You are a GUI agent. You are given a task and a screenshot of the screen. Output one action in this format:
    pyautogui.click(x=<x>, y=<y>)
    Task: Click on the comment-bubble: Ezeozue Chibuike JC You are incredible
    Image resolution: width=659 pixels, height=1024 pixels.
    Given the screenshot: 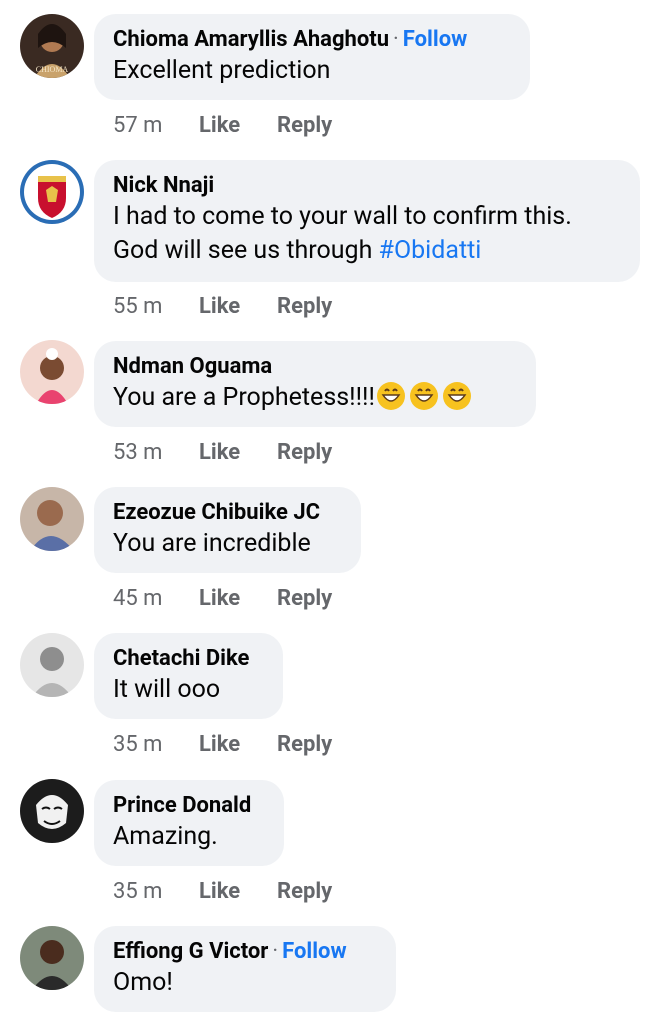 What is the action you would take?
    pyautogui.click(x=227, y=530)
    